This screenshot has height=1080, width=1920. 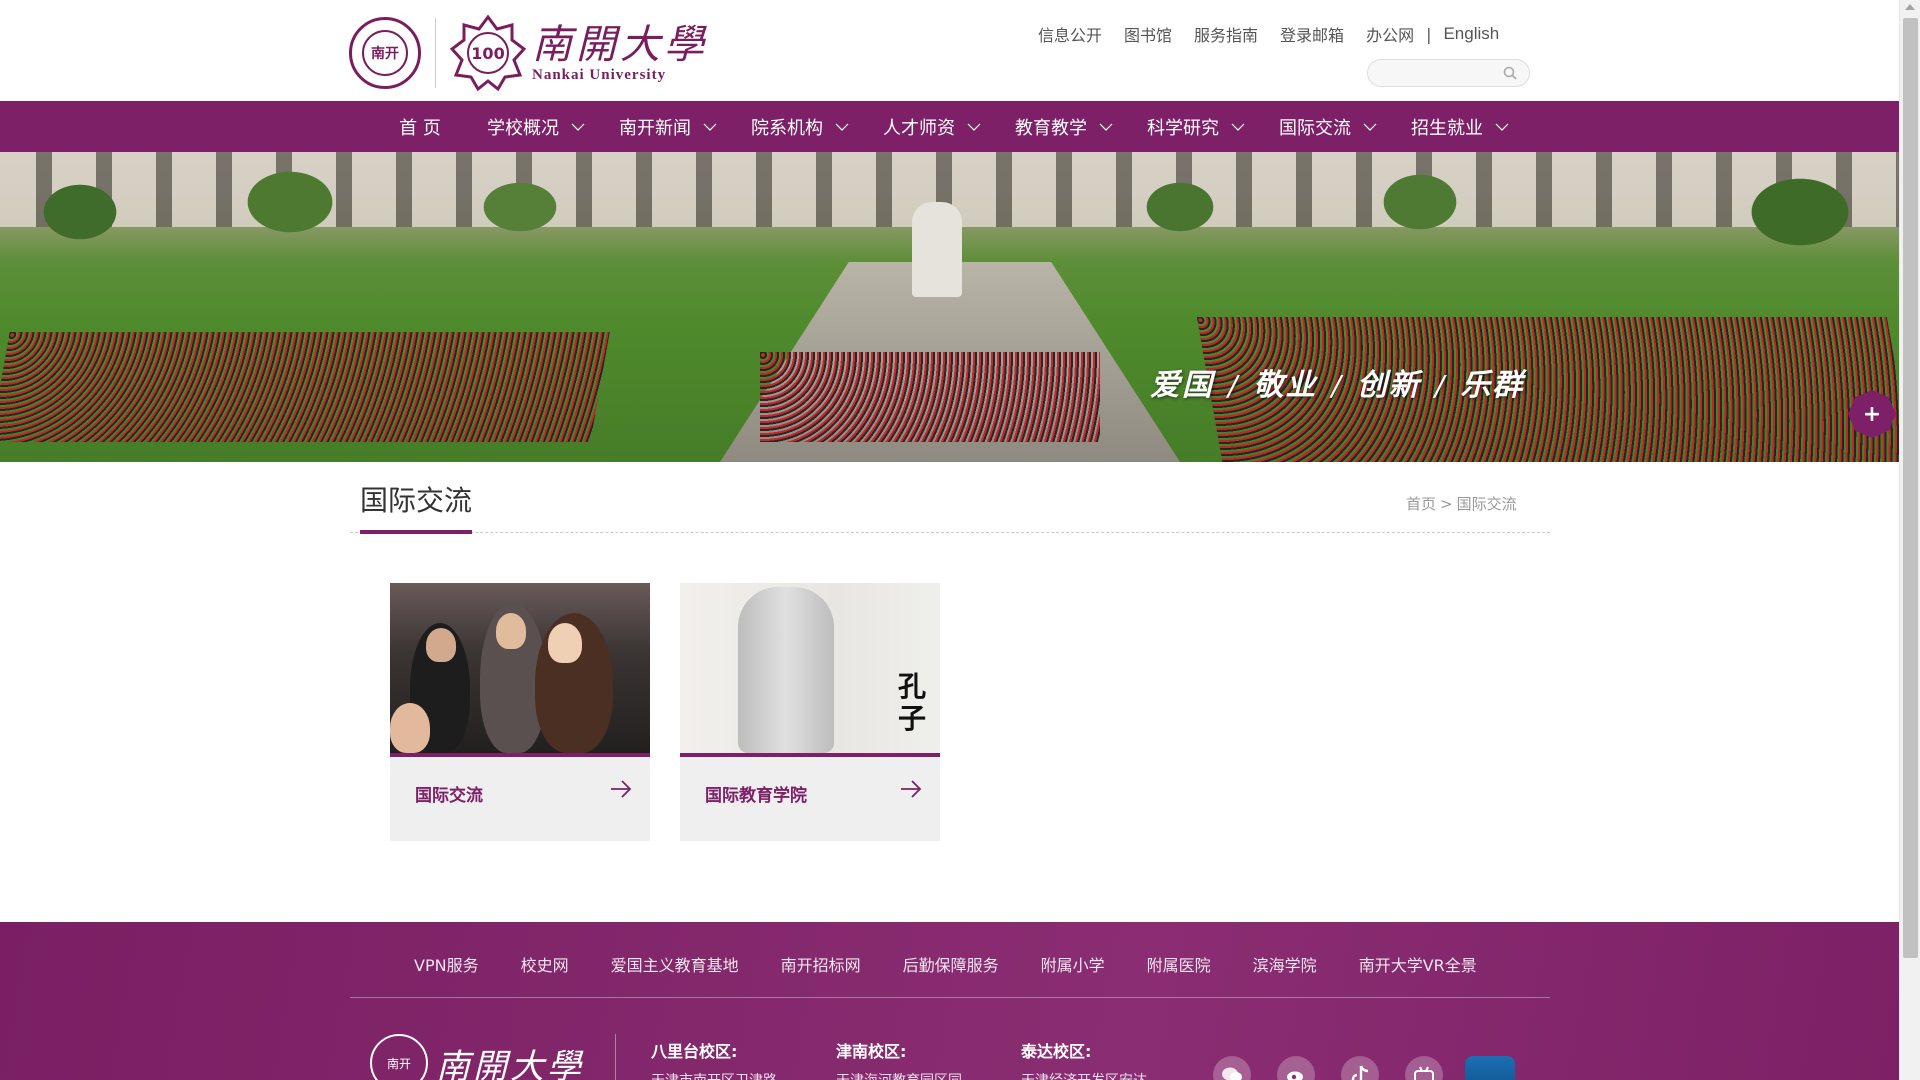 I want to click on nav-label: 科学研究, so click(x=1183, y=128).